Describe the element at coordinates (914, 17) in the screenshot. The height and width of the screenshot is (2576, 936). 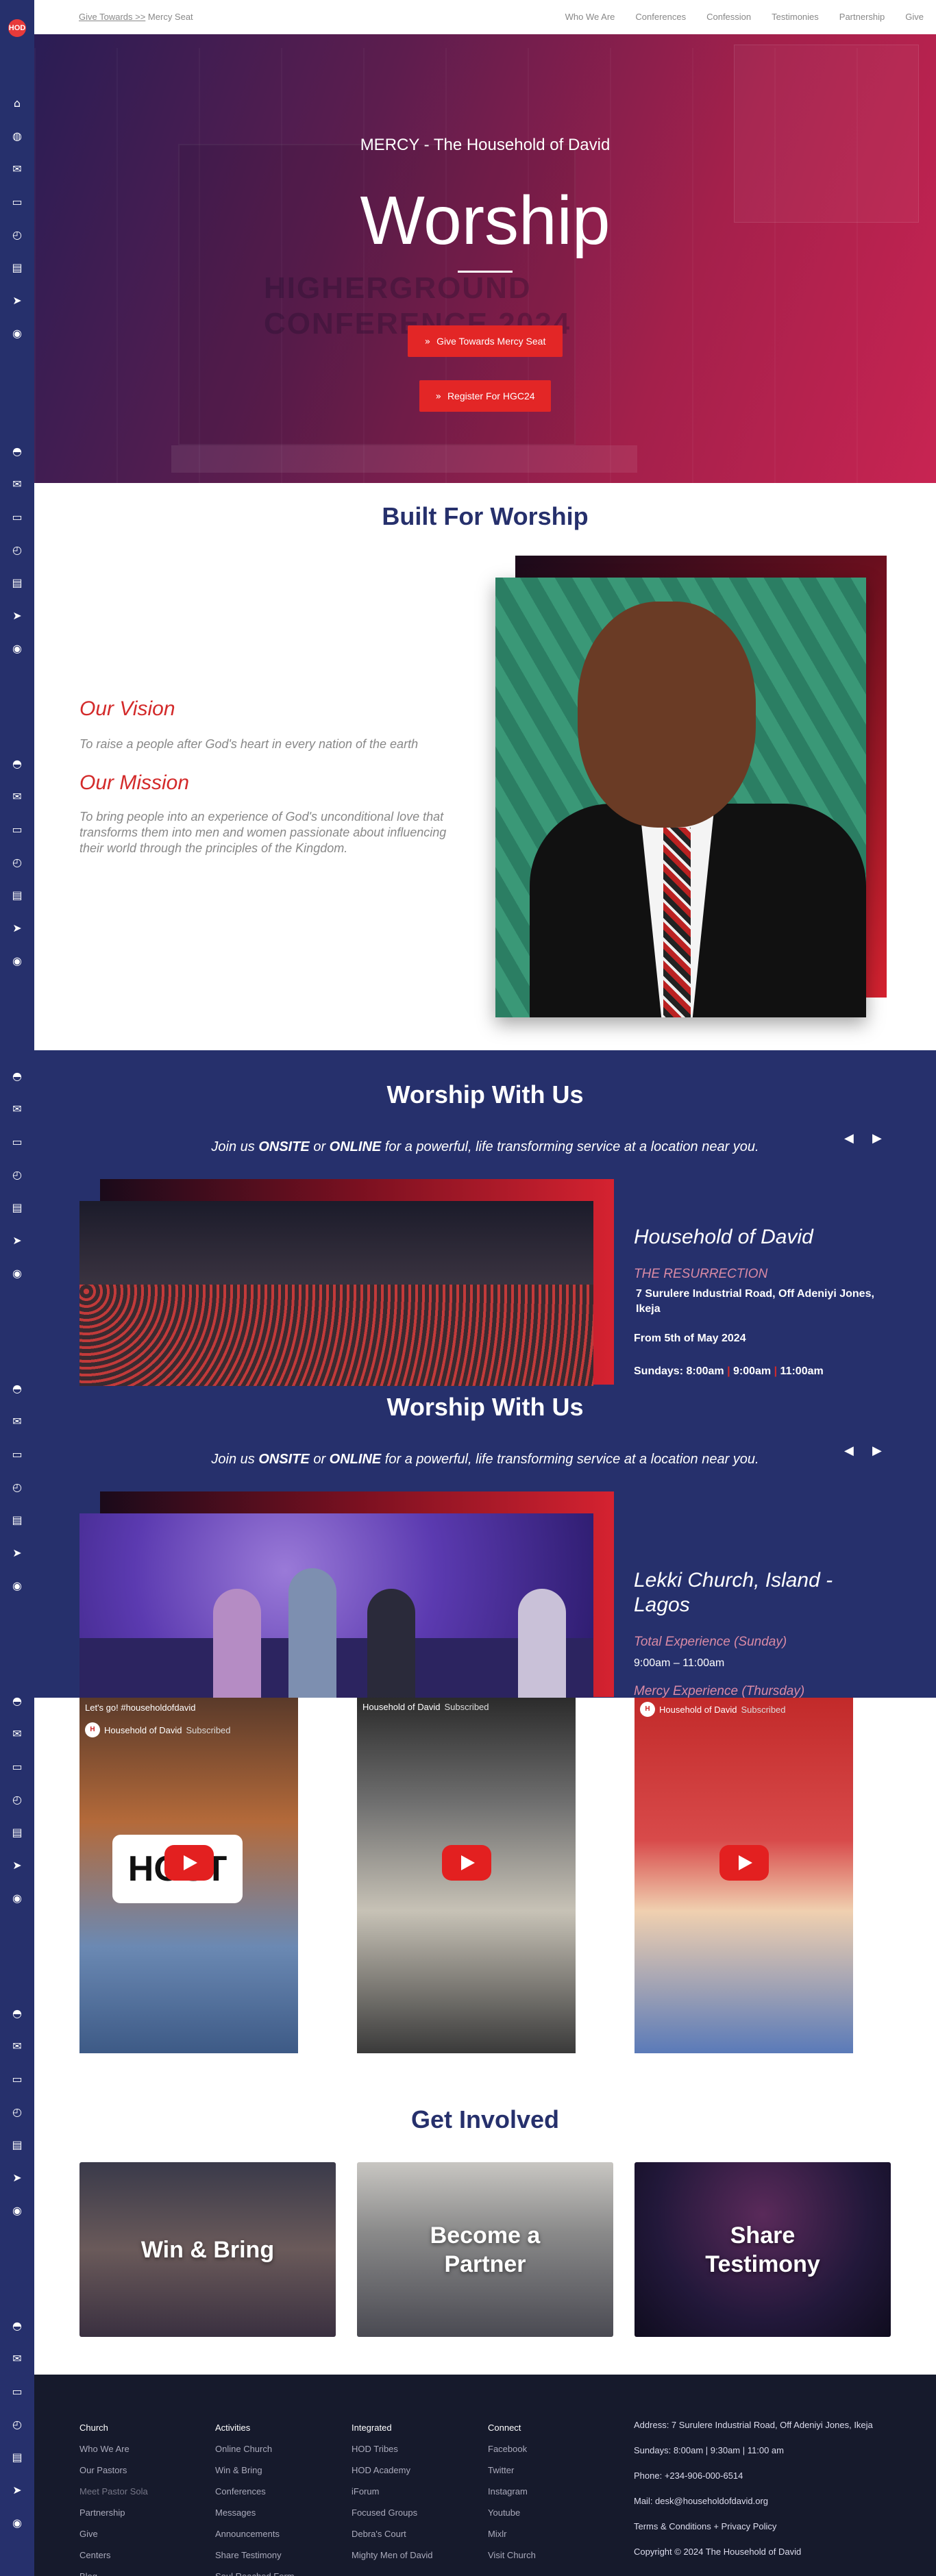
I see `nav-give: Give` at that location.